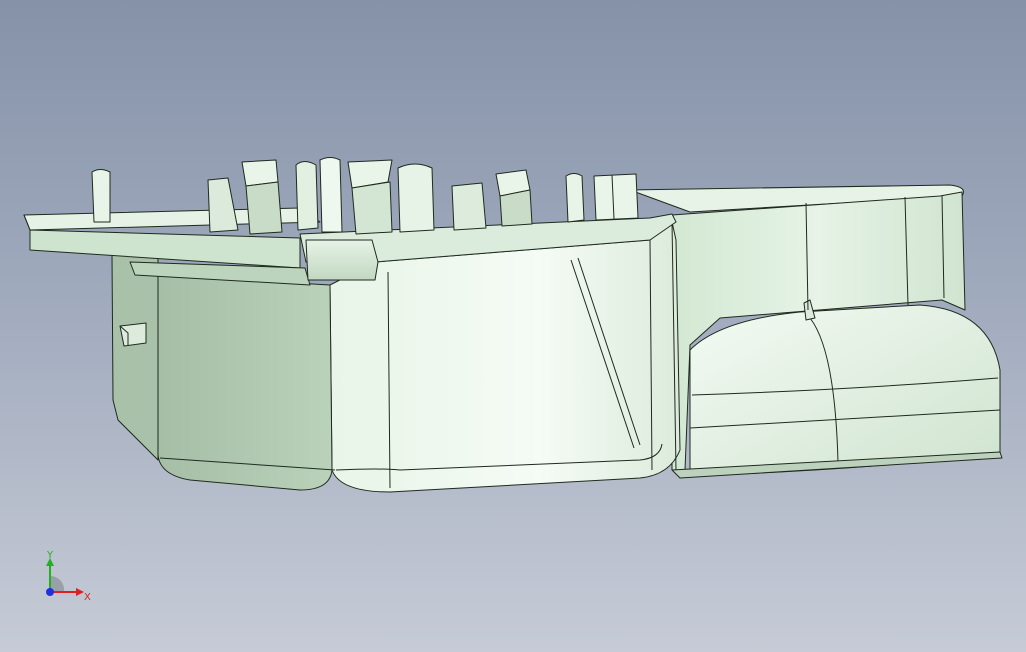 This screenshot has width=1026, height=652. What do you see at coordinates (845, 390) in the screenshot?
I see `right-bulge` at bounding box center [845, 390].